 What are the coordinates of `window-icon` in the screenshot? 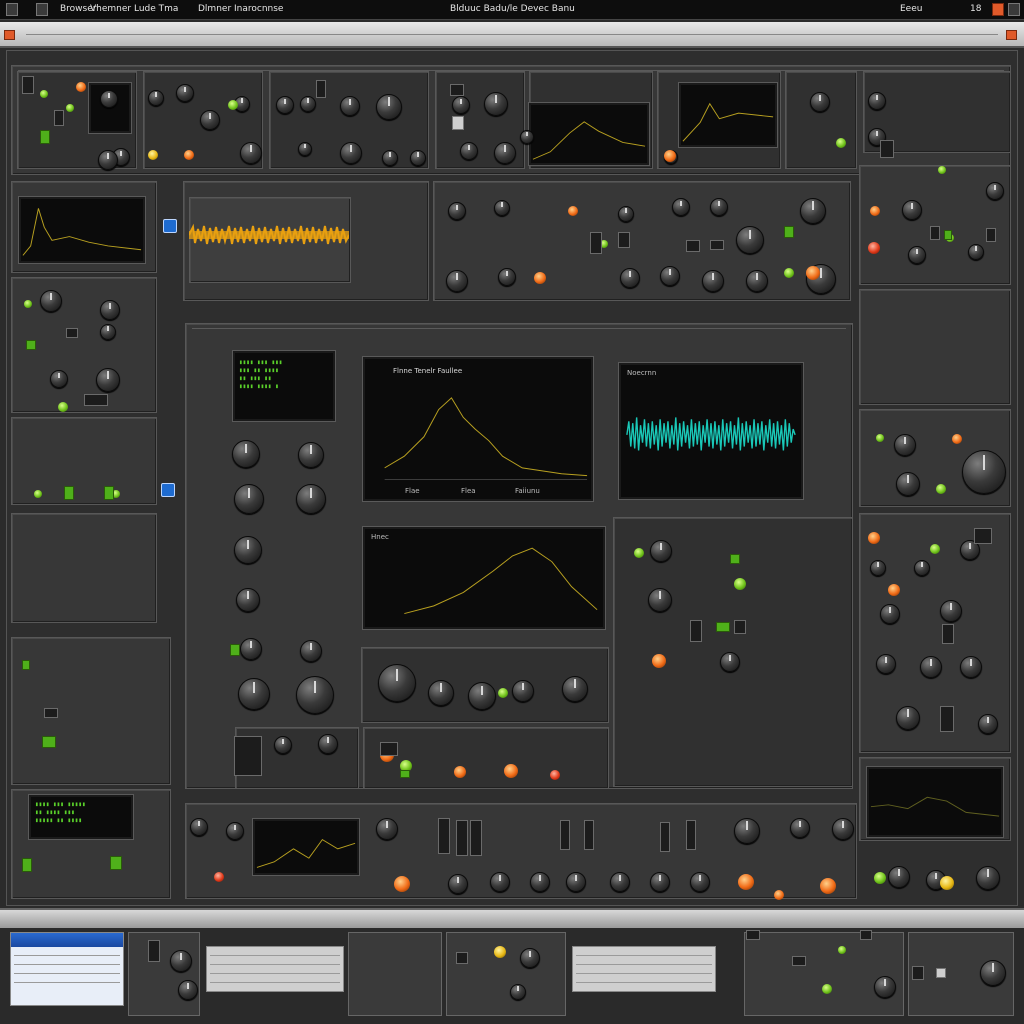 It's located at (42, 9).